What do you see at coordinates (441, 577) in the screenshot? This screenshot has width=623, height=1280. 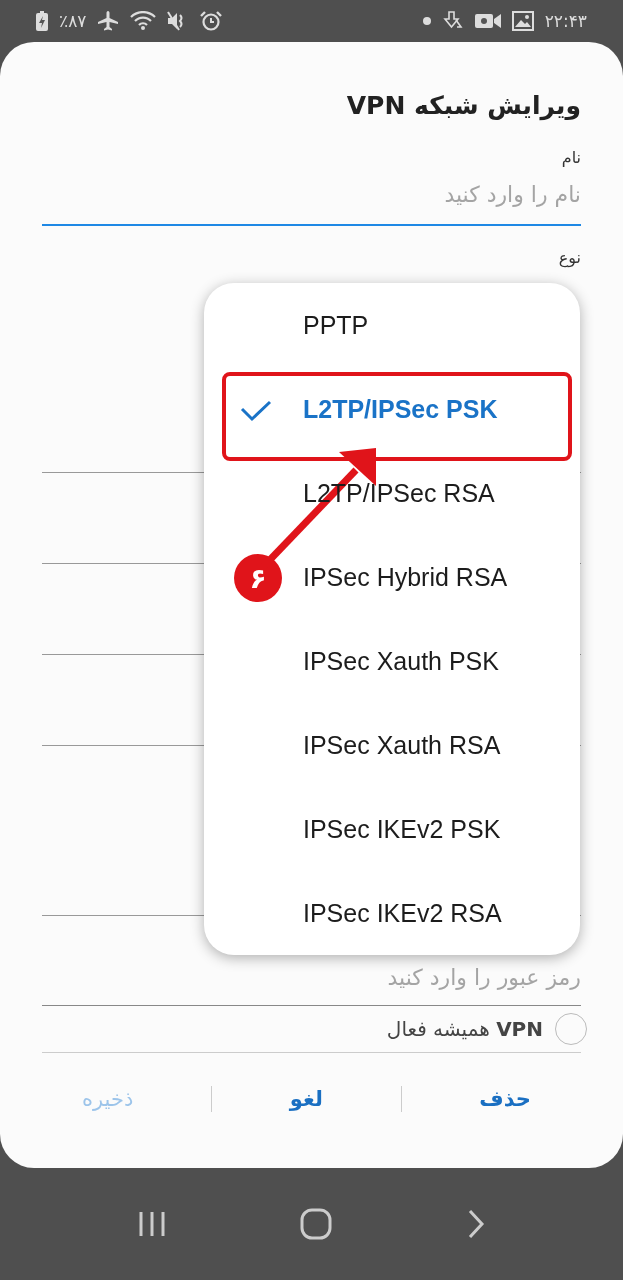 I see `menu-item: IPSec Hybrid RSA` at bounding box center [441, 577].